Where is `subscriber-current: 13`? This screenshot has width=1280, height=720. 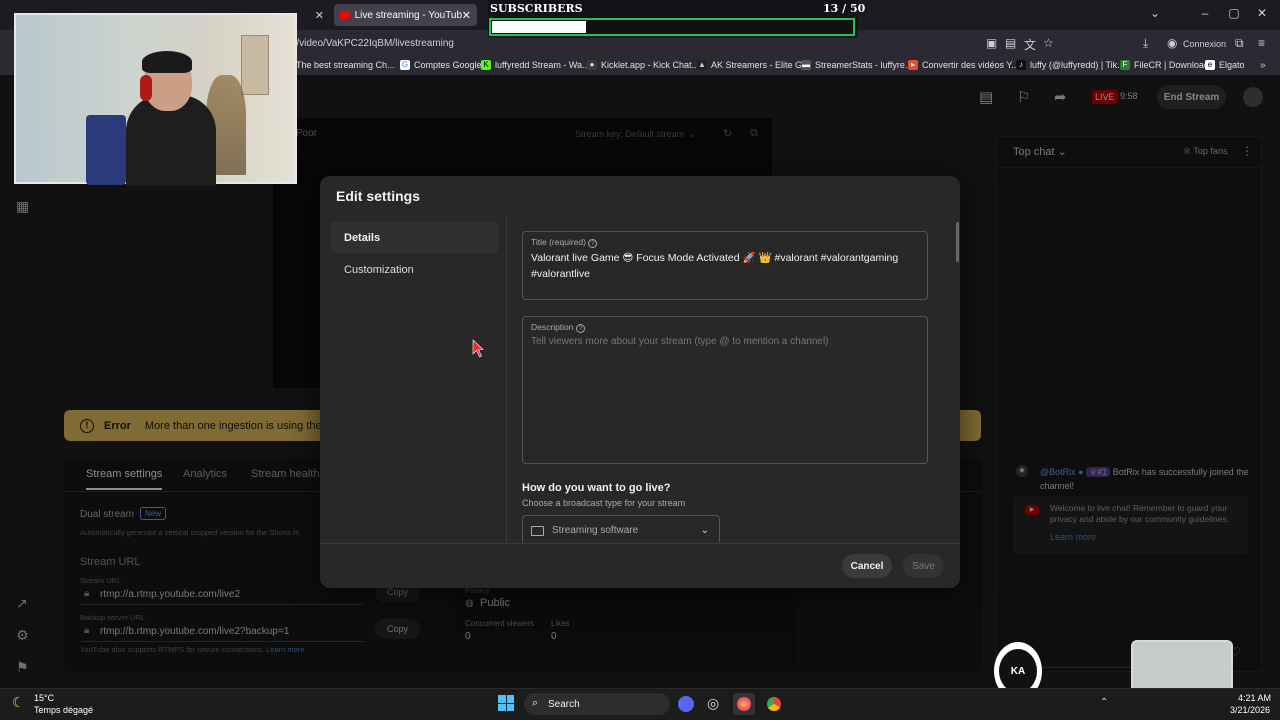
subscriber-current: 13 is located at coordinates (831, 8).